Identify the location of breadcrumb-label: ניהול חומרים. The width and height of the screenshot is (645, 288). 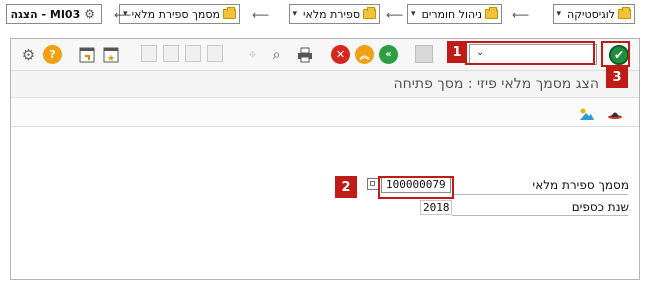
(451, 14).